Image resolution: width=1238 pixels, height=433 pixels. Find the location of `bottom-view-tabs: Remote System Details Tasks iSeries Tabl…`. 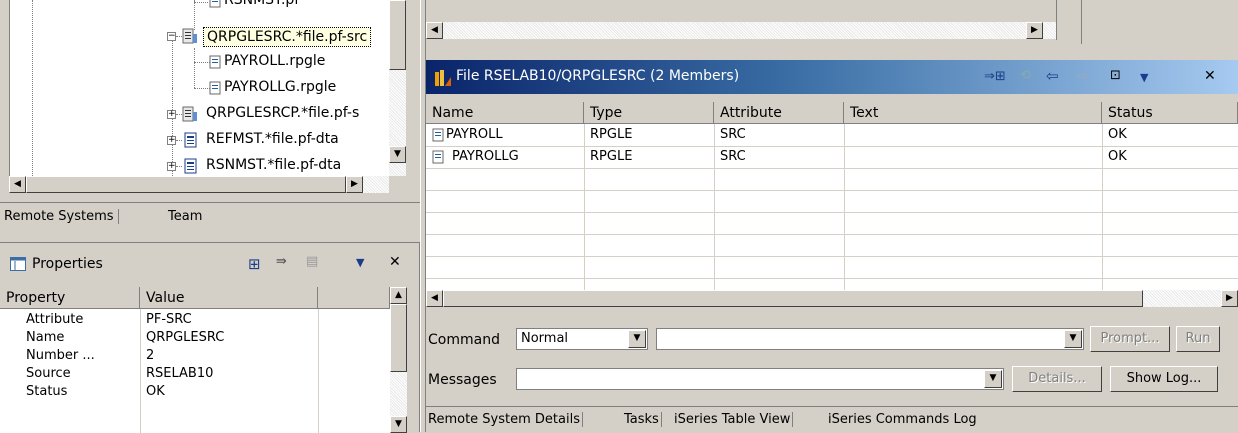

bottom-view-tabs: Remote System Details Tasks iSeries Tabl… is located at coordinates (832, 419).